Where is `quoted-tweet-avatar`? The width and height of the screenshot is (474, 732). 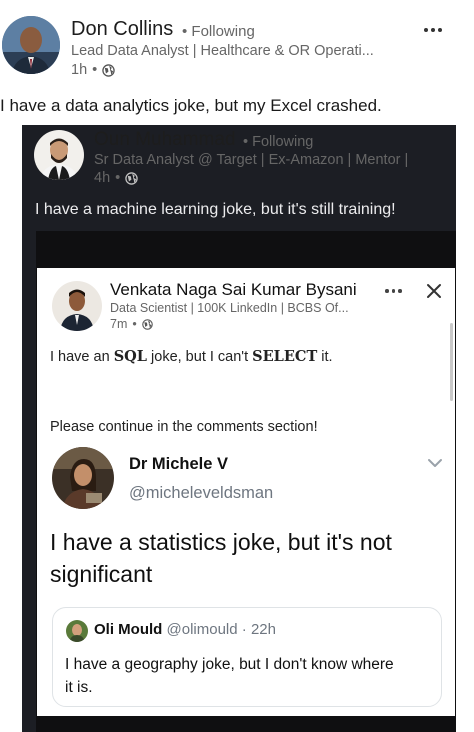 quoted-tweet-avatar is located at coordinates (77, 631).